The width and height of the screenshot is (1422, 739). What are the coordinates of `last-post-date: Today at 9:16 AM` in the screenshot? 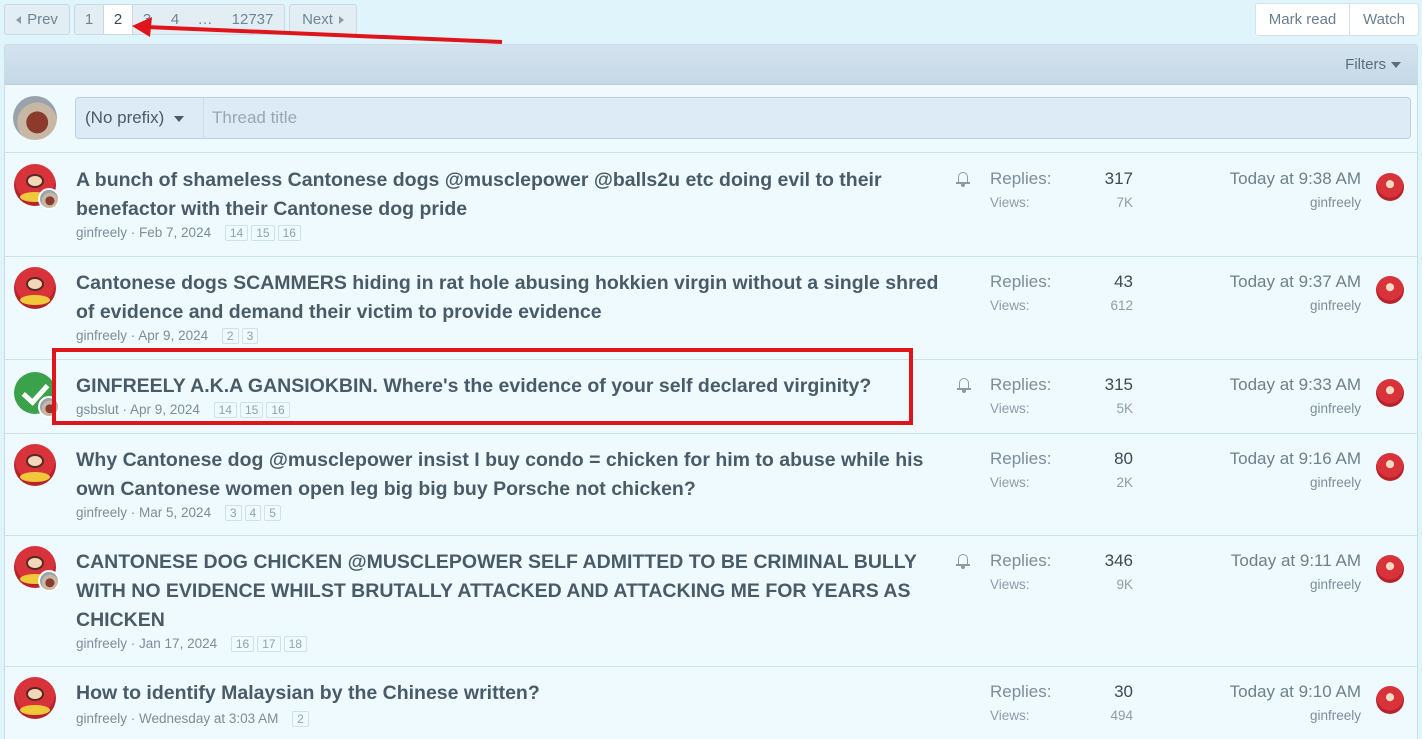 It's located at (1263, 459).